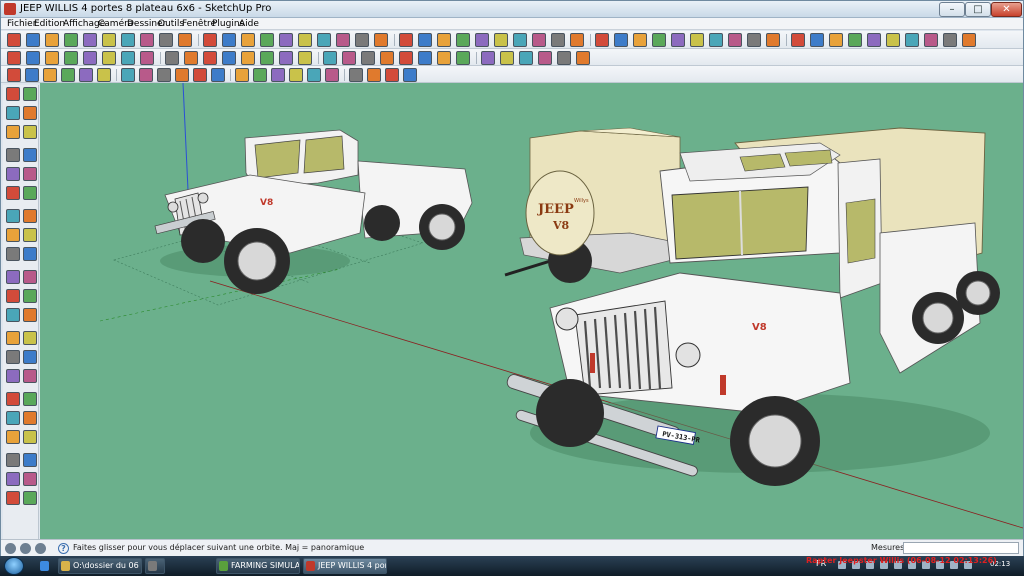  Describe the element at coordinates (30, 94) in the screenshot. I see `make-component-icon` at that location.